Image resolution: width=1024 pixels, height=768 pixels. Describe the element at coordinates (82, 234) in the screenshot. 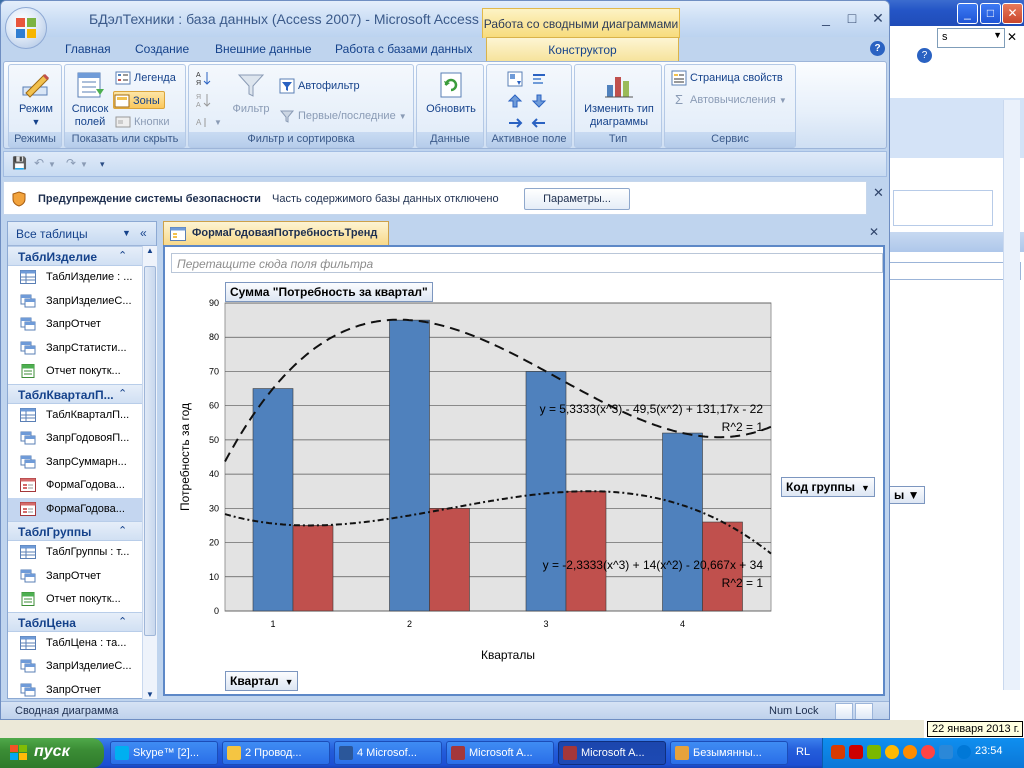

I see `nav-header: Все таблицы ▼ «` at that location.